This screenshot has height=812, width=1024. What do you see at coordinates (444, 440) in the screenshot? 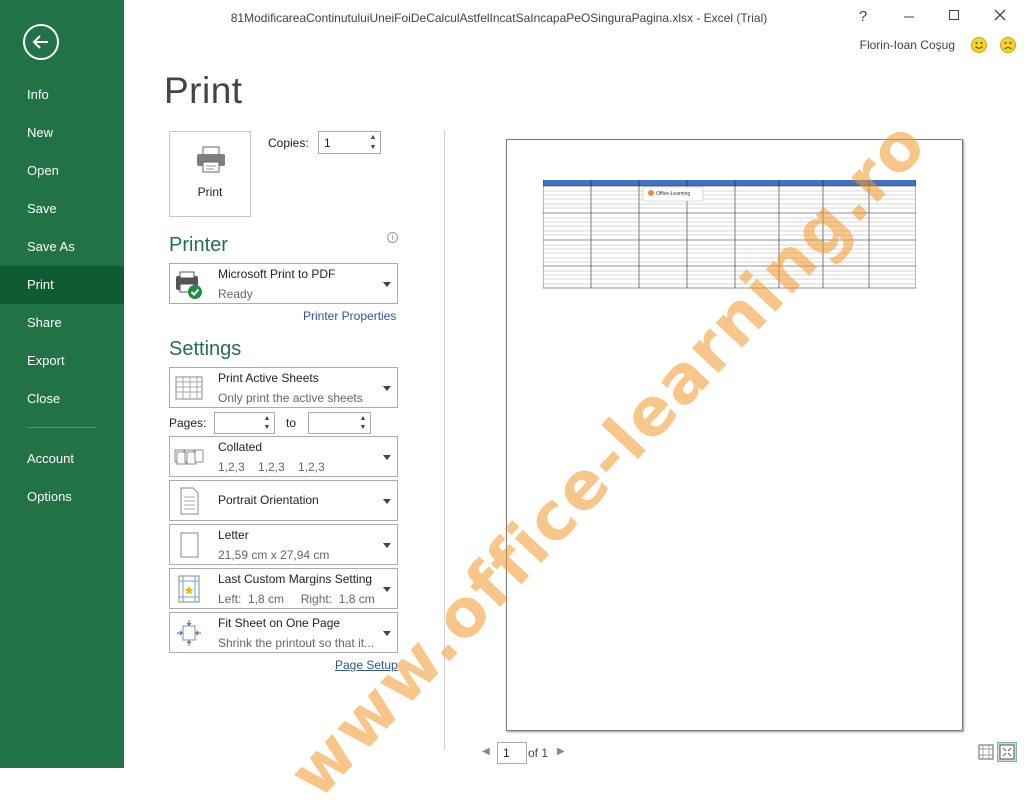
I see `pane-divider` at bounding box center [444, 440].